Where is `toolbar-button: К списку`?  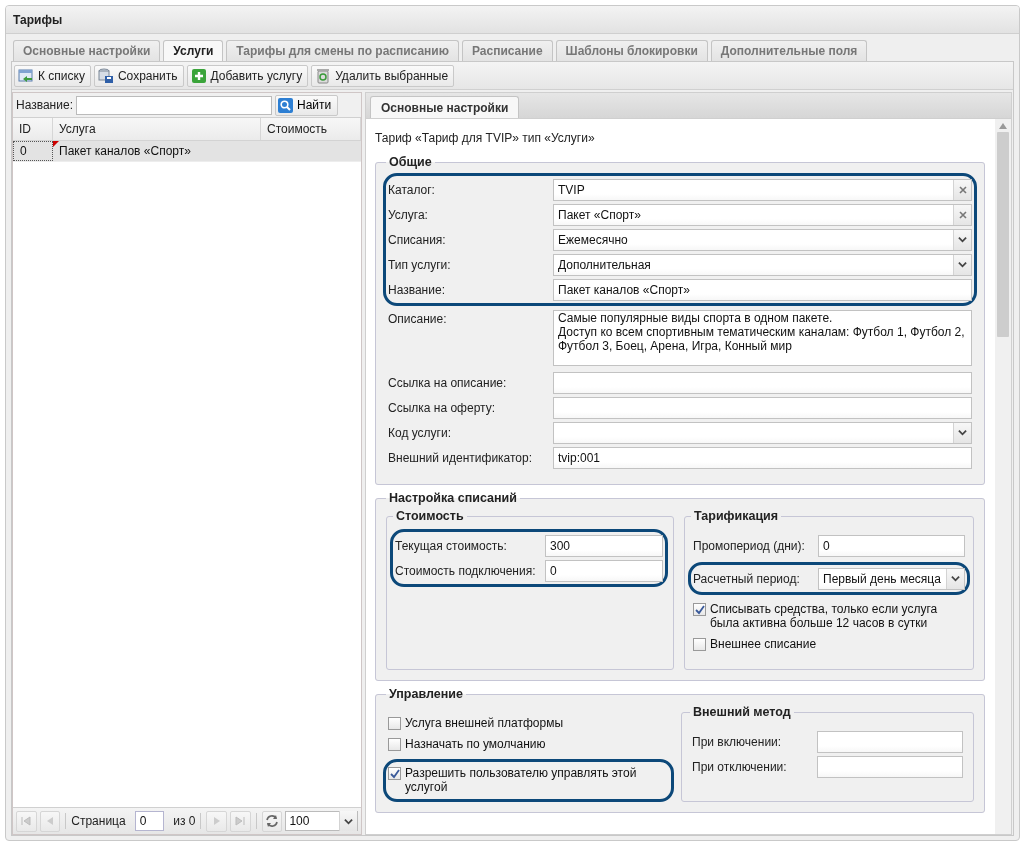 toolbar-button: К списку is located at coordinates (52, 75).